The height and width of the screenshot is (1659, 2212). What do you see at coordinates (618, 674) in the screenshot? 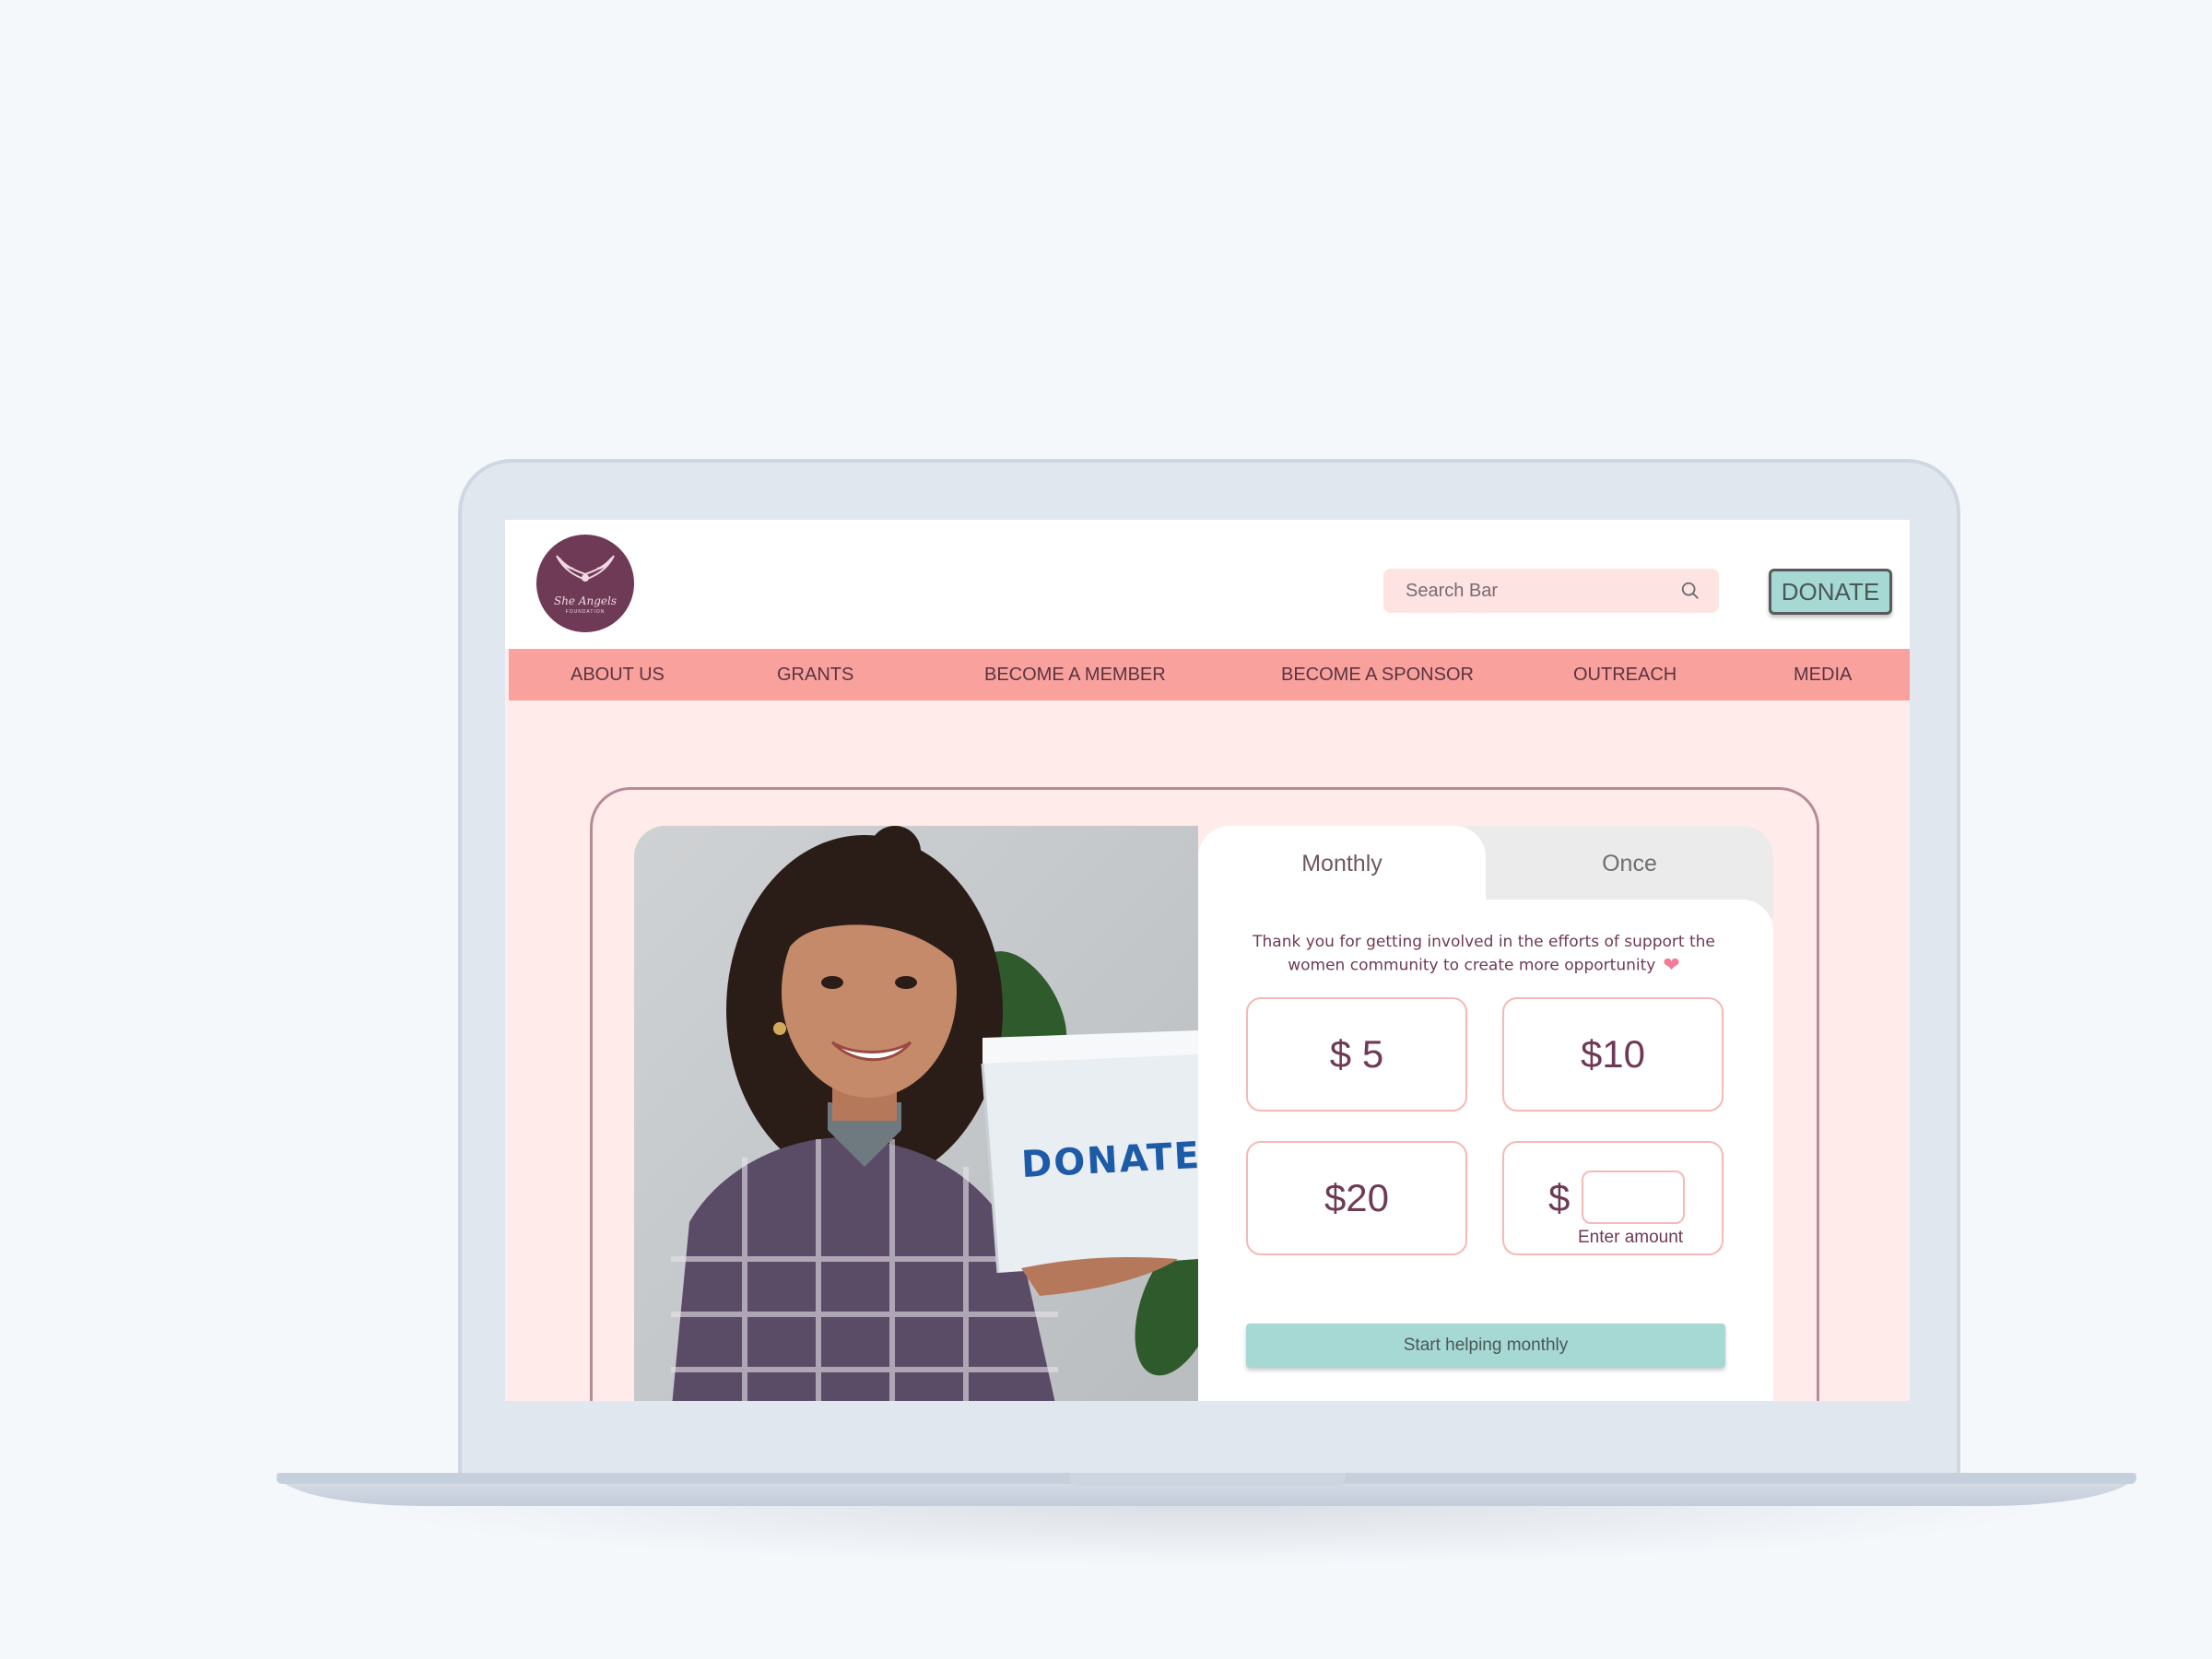
I see `nav-item-about-us: ABOUT US` at bounding box center [618, 674].